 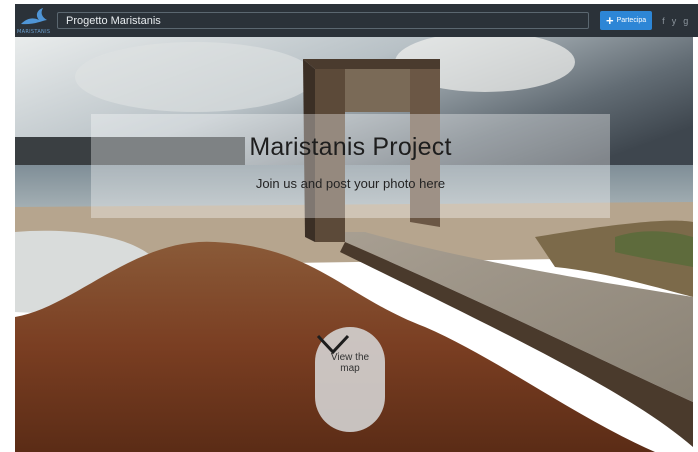 What do you see at coordinates (350, 183) in the screenshot?
I see `hero-subtitle: Join us and post your photo here` at bounding box center [350, 183].